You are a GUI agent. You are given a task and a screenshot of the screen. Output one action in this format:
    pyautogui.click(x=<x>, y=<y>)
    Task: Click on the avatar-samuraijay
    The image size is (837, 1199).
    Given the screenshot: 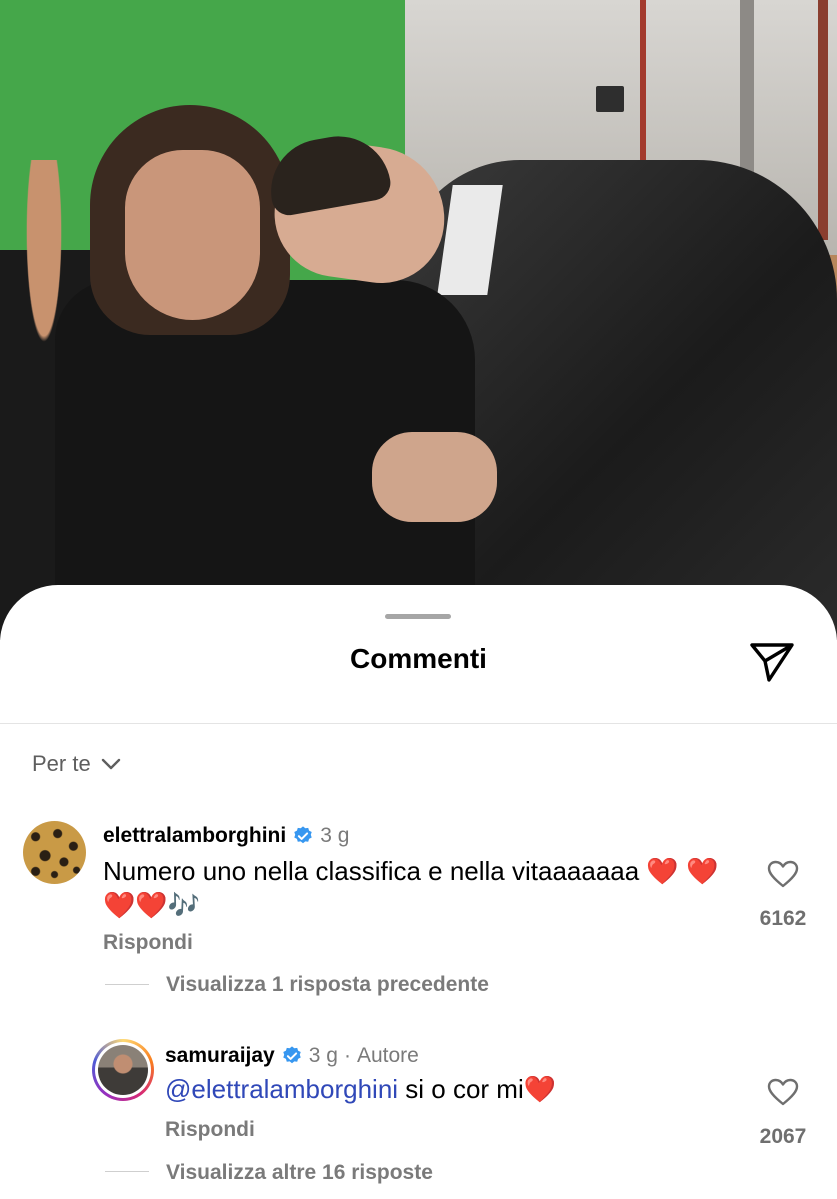 What is the action you would take?
    pyautogui.click(x=123, y=1070)
    